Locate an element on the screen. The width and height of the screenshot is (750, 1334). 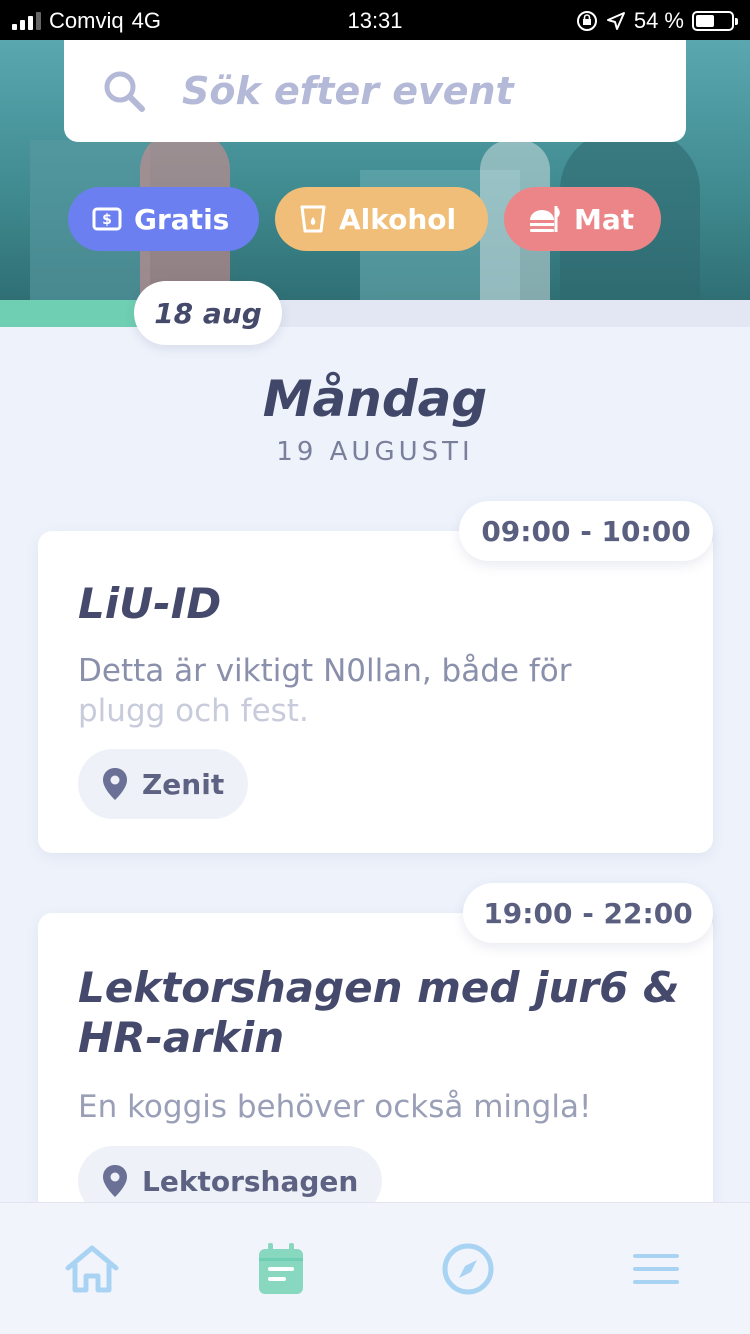
search-placeholder: Sök efter event is located at coordinates (348, 91).